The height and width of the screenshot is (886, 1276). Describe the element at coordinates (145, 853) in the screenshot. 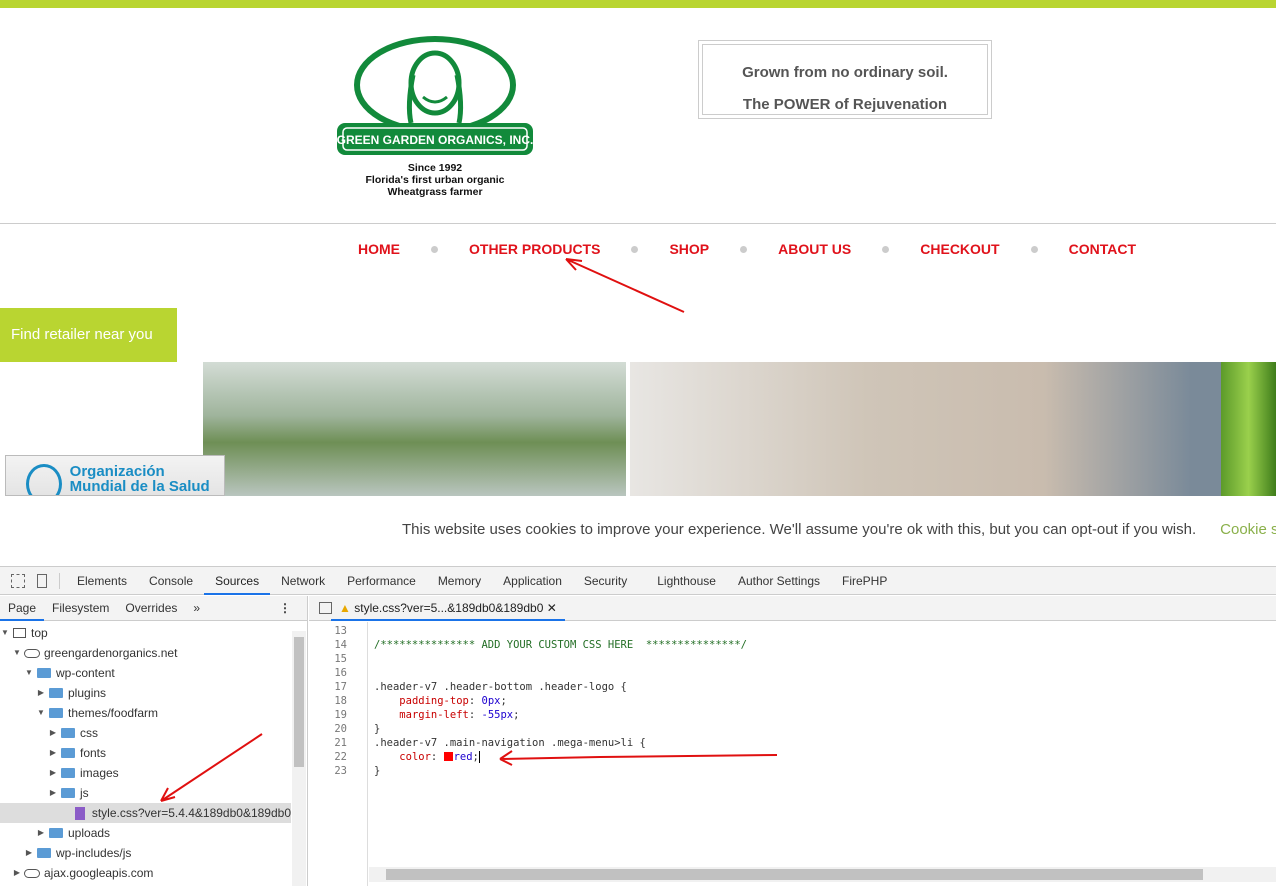

I see `tree-item: ▶ wp-includes/js` at that location.